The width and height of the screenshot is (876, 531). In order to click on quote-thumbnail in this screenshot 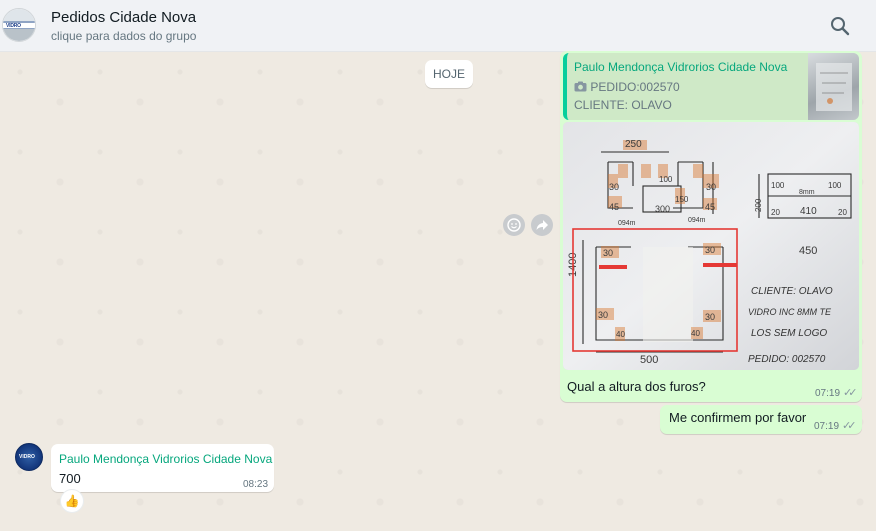, I will do `click(833, 86)`.